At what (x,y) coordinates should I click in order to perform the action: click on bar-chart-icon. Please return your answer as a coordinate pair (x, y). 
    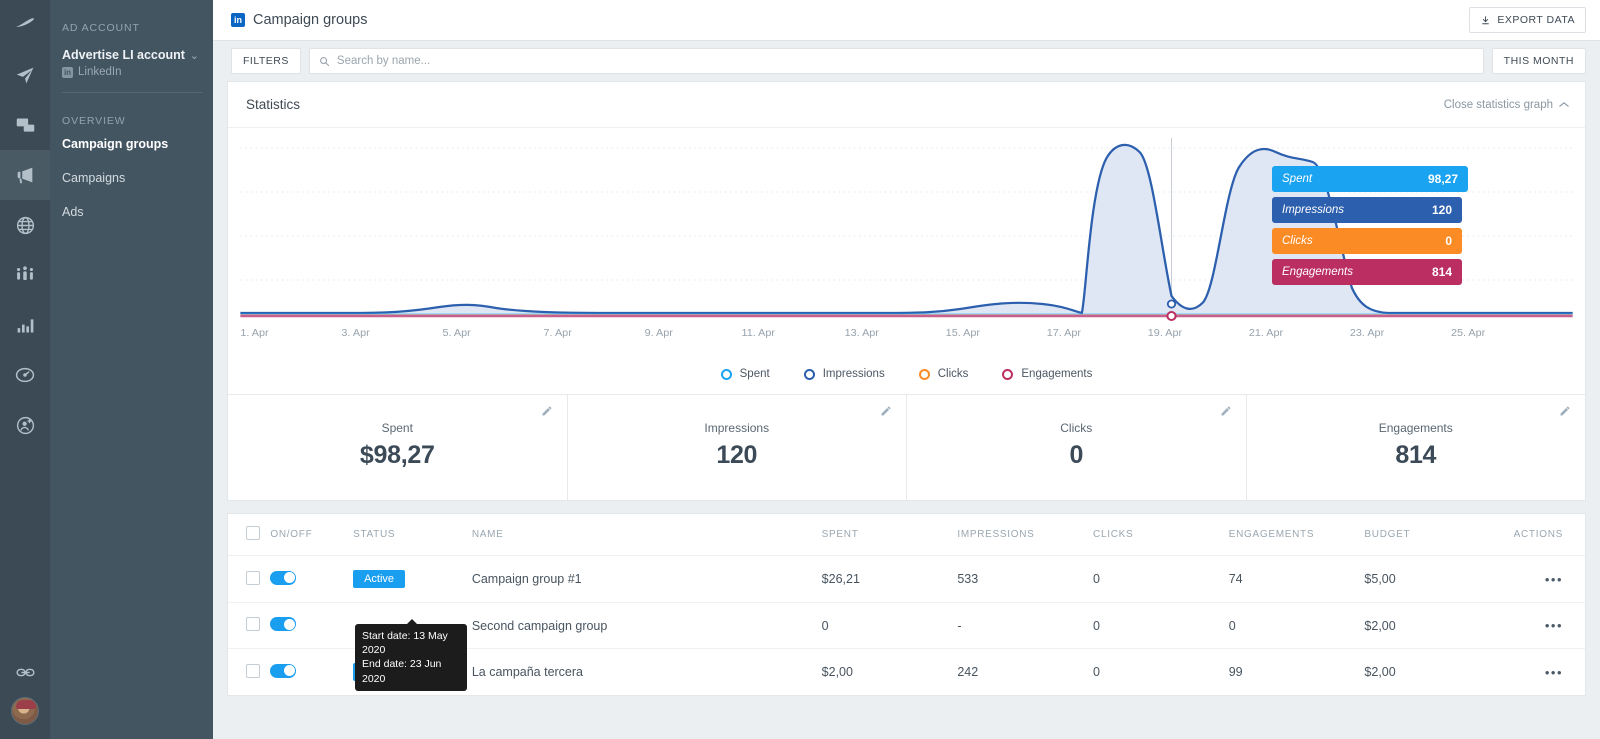
    Looking at the image, I should click on (25, 325).